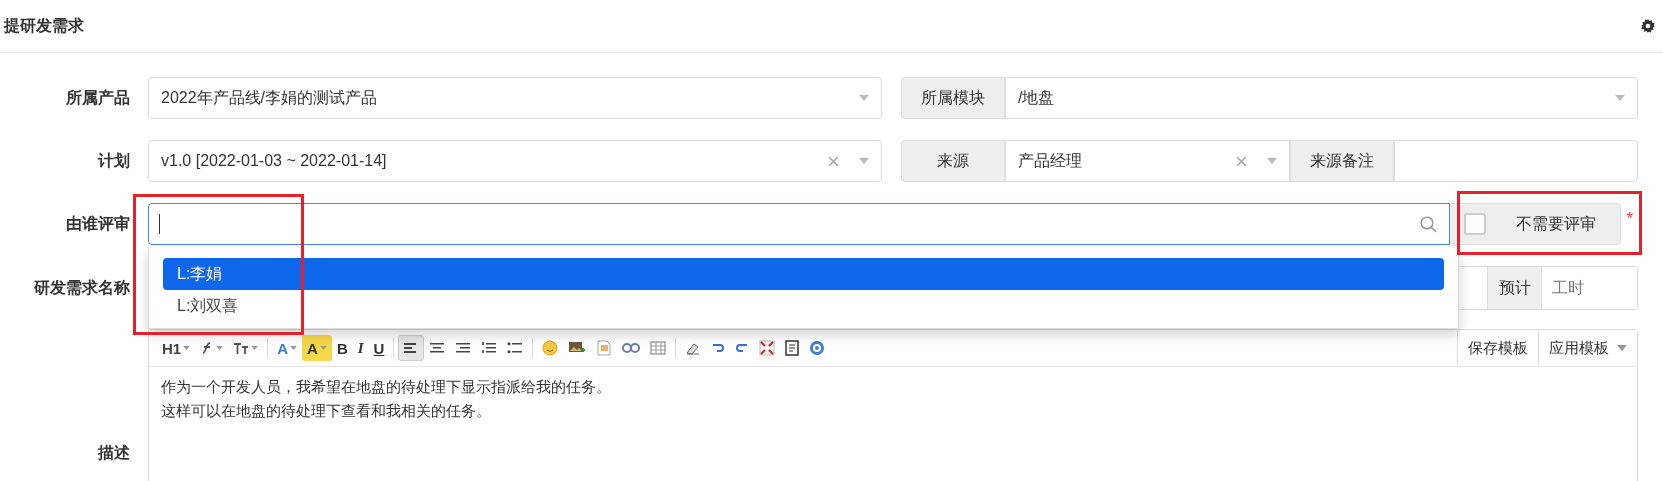  Describe the element at coordinates (386, 387) in the screenshot. I see `paragraph: 作为一个开发人员，我希望在地盘的待处理下显示指派给我的任务。` at that location.